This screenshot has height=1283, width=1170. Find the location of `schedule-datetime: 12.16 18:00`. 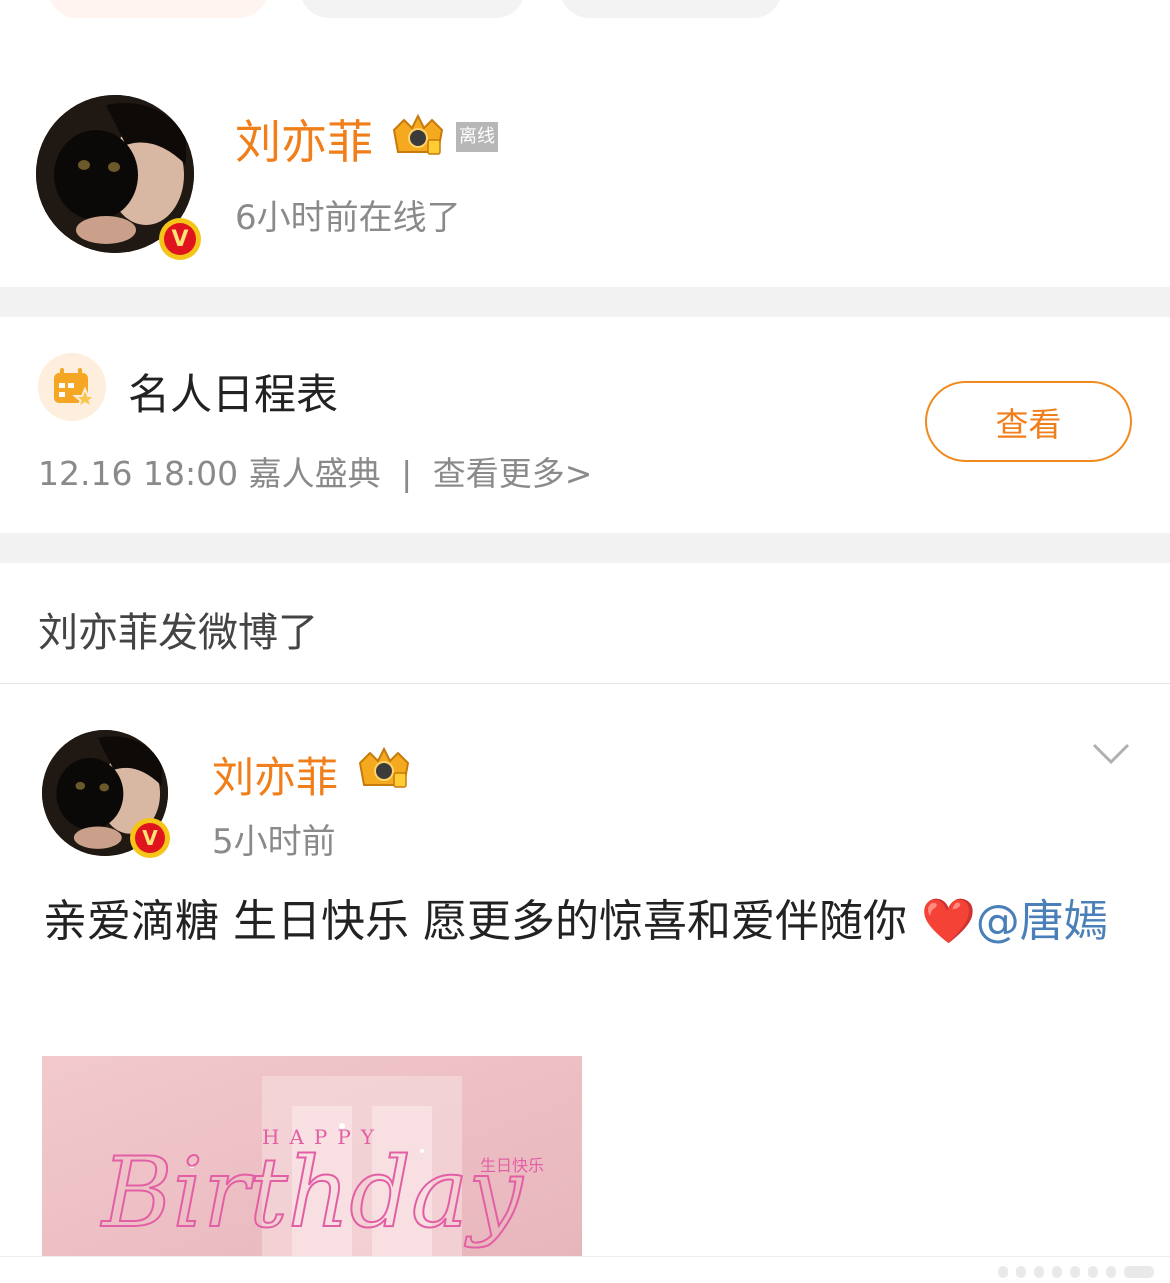

schedule-datetime: 12.16 18:00 is located at coordinates (138, 473).